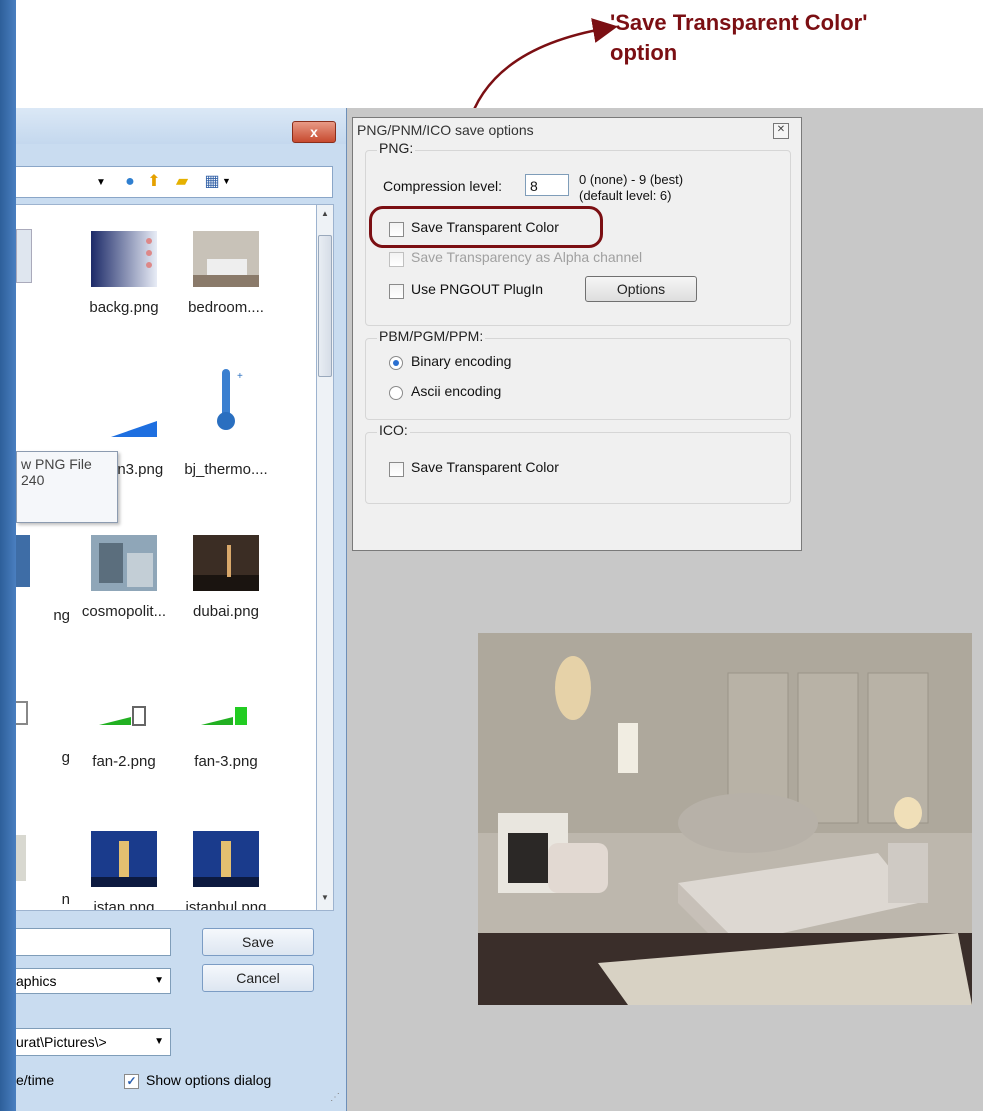  What do you see at coordinates (258, 978) in the screenshot?
I see `cancel-button: Cancel` at bounding box center [258, 978].